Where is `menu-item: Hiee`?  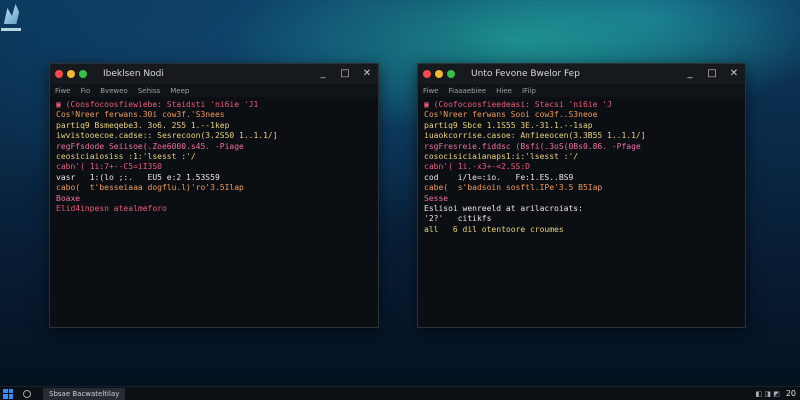
menu-item: Hiee is located at coordinates (504, 91).